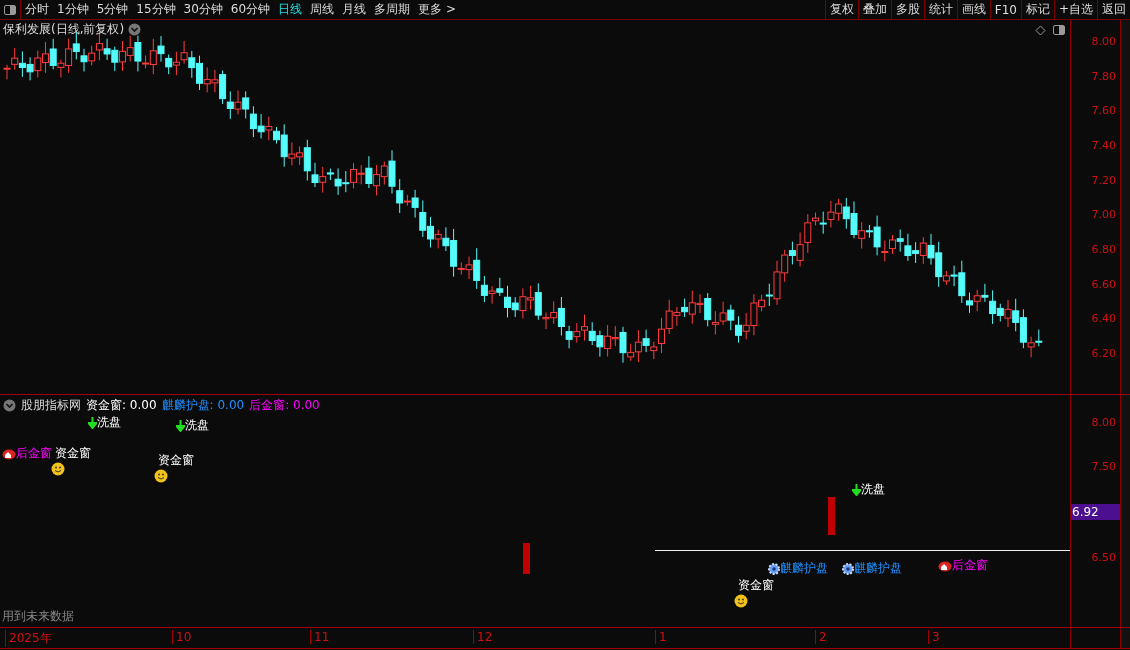 This screenshot has width=1130, height=650. I want to click on legend-item: 麒麟护盘: 0.00, so click(203, 405).